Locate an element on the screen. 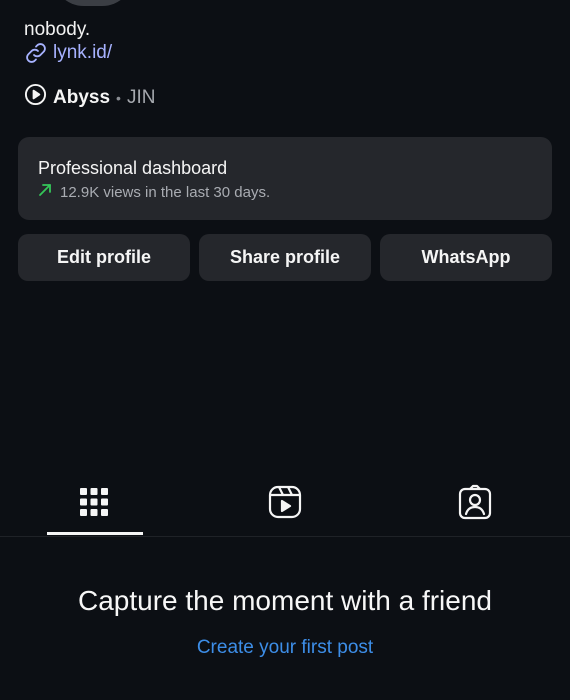  tab-posts-grid is located at coordinates (94, 504).